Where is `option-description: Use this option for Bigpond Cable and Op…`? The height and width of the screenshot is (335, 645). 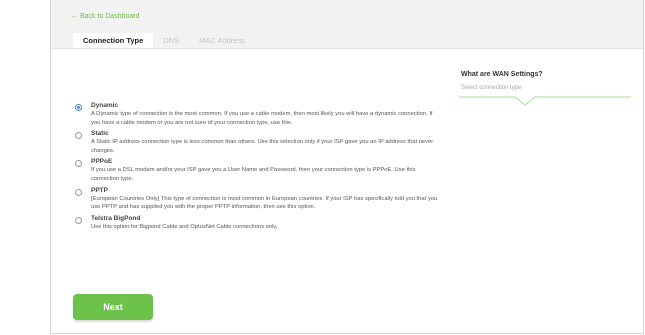
option-description: Use this option for Bigpond Cable and Op… is located at coordinates (184, 226).